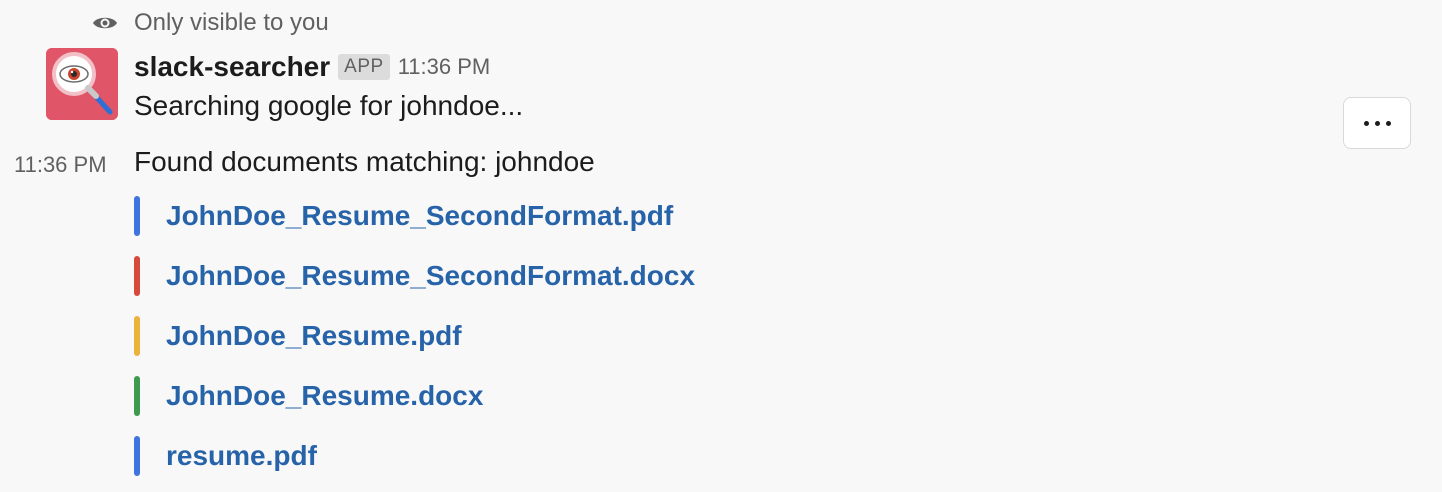 The image size is (1442, 492). Describe the element at coordinates (105, 23) in the screenshot. I see `eye-icon` at that location.